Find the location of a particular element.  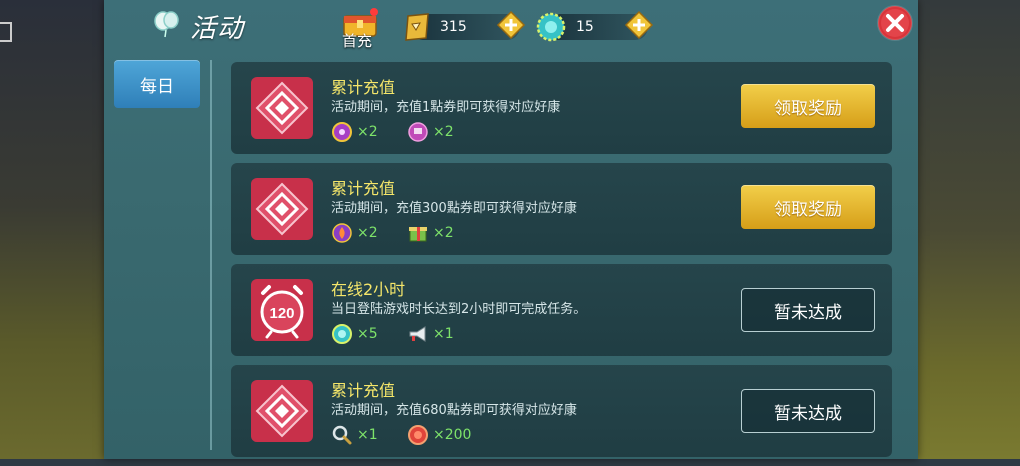

task-title: 在线2小时 is located at coordinates (368, 289).